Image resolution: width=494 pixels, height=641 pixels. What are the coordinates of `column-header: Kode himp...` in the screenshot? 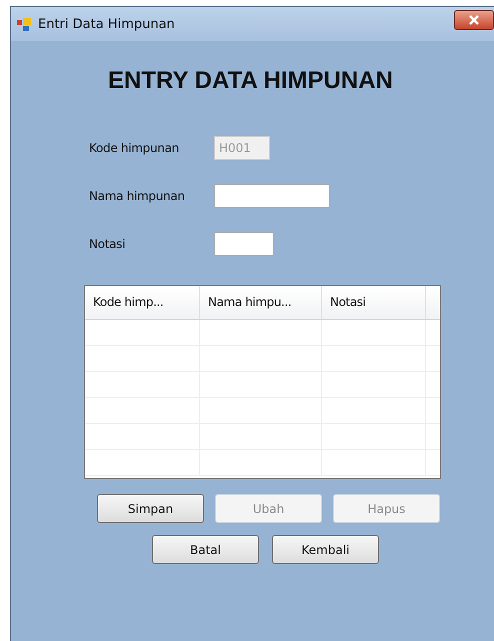 It's located at (142, 302).